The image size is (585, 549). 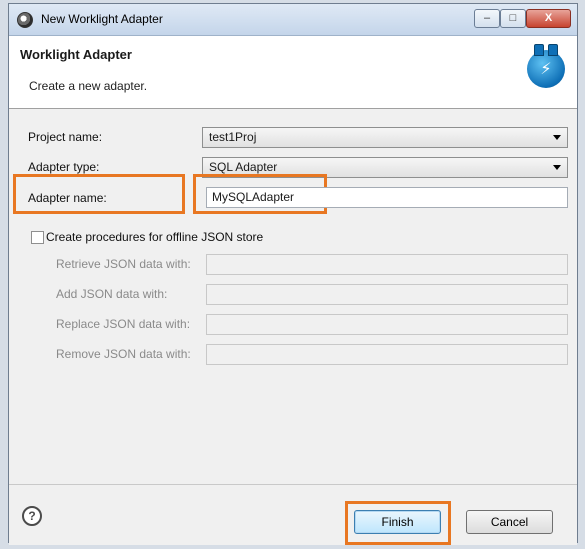 What do you see at coordinates (387, 264) in the screenshot?
I see `retrieve-json-input` at bounding box center [387, 264].